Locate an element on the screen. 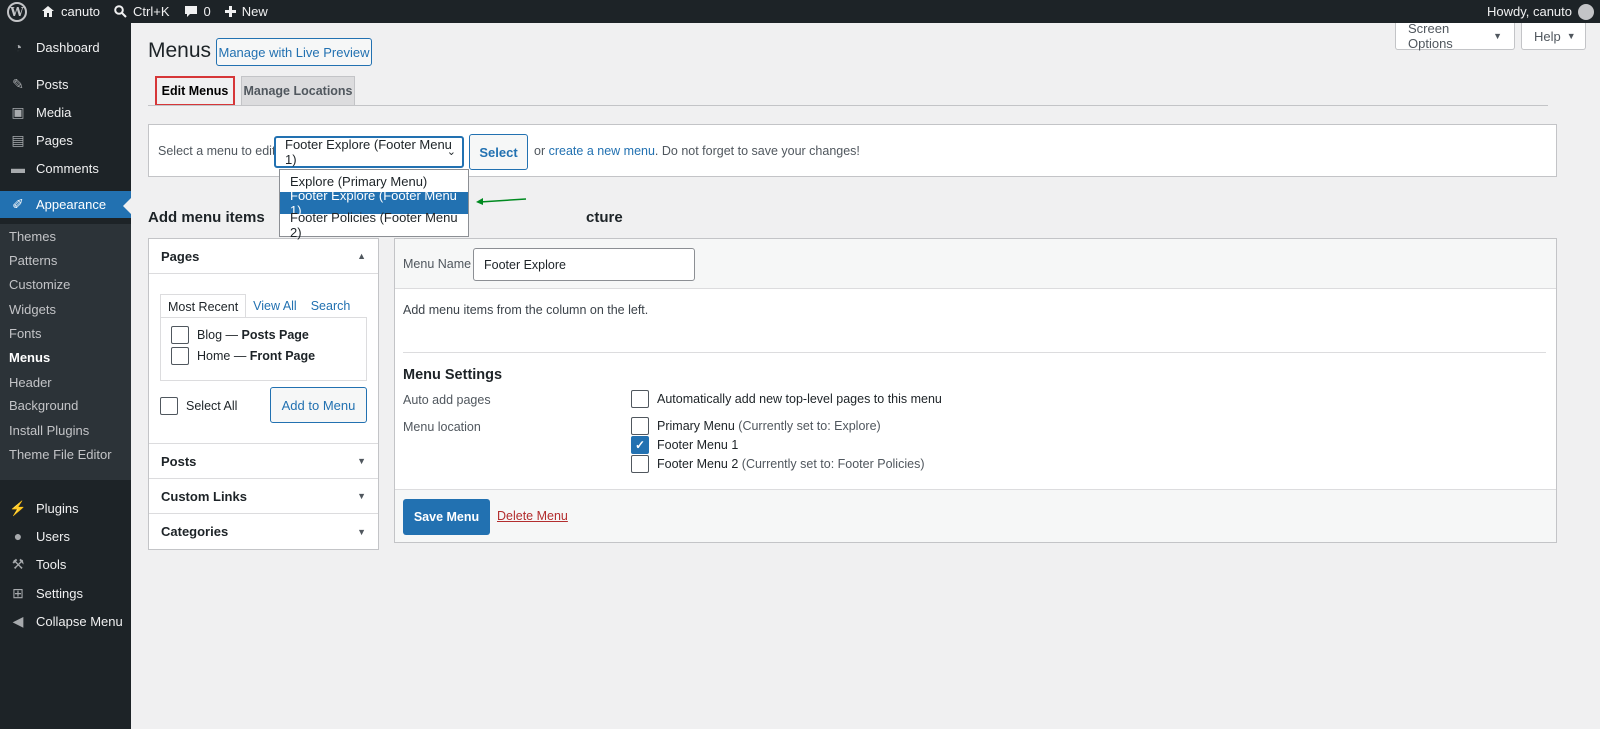 Image resolution: width=1600 pixels, height=729 pixels. submenu-widgets: Widgets is located at coordinates (32, 309).